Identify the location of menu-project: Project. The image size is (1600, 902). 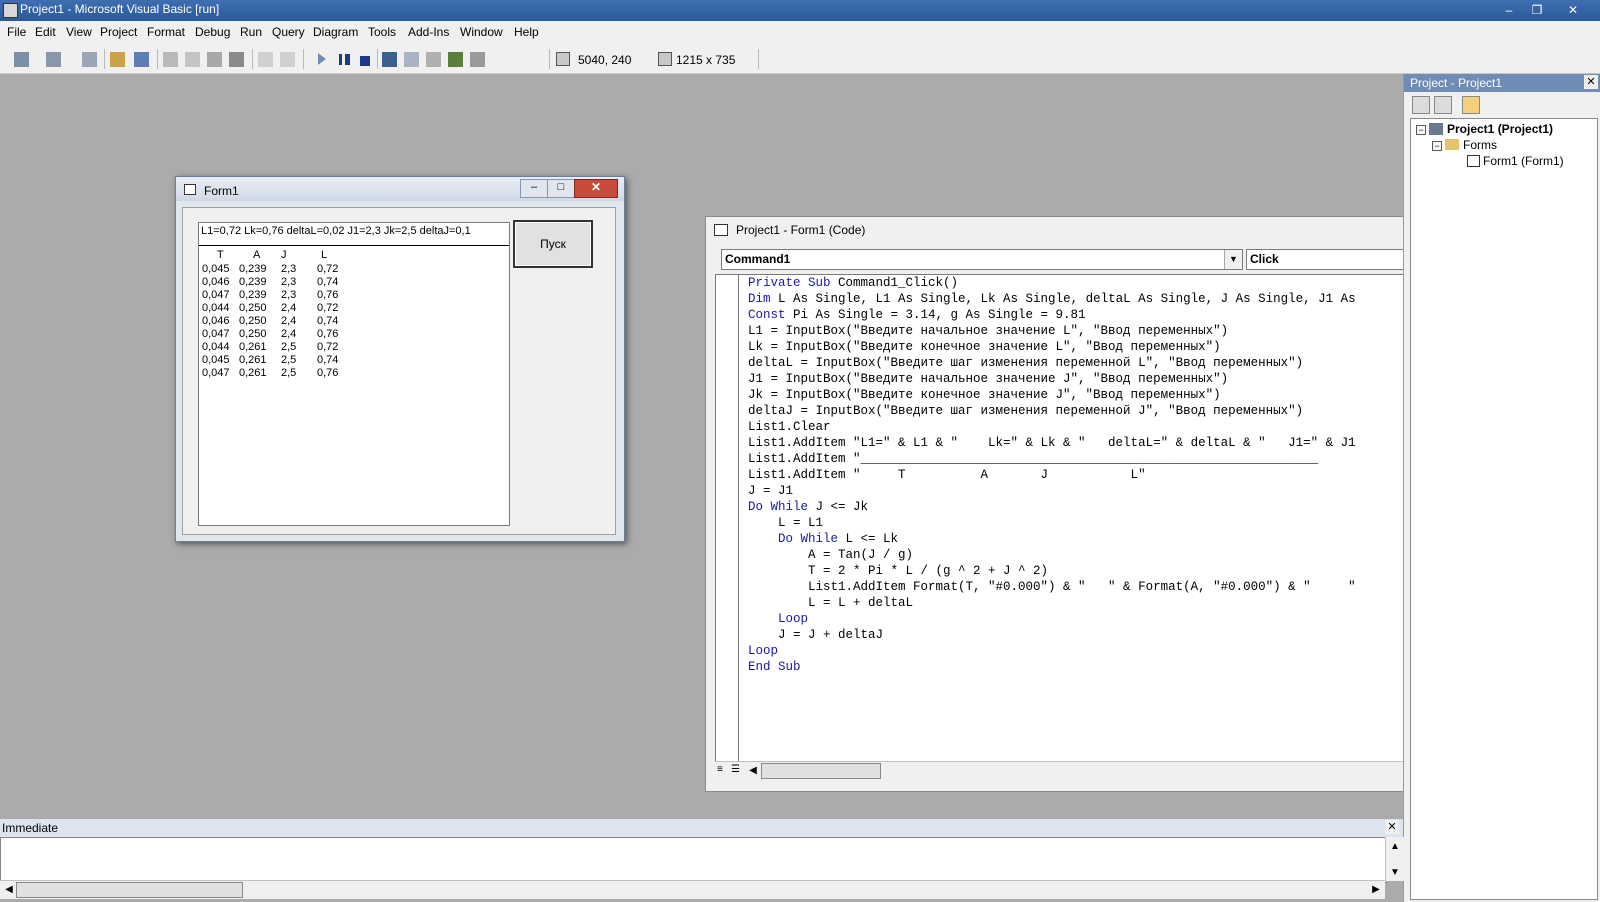
(118, 32).